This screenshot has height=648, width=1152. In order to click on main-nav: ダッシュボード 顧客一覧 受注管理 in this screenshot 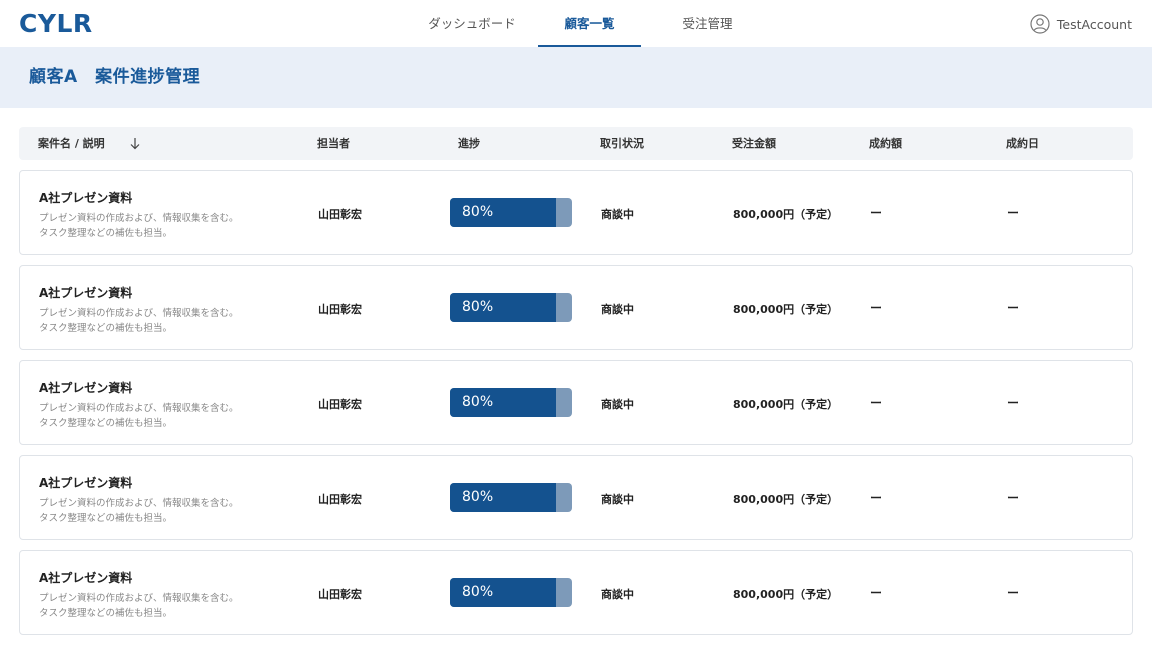, I will do `click(576, 23)`.